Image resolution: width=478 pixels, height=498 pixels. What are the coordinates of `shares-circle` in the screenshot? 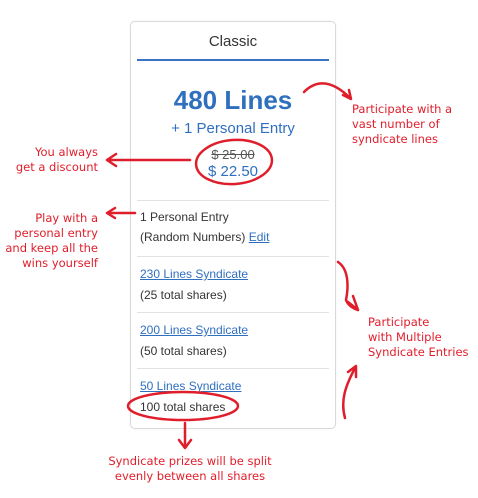 It's located at (183, 406).